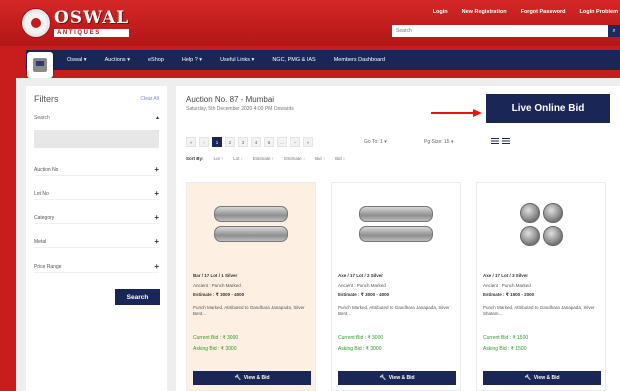 This screenshot has height=391, width=620. What do you see at coordinates (117, 60) in the screenshot?
I see `nav-auctions: Auctions ▾` at bounding box center [117, 60].